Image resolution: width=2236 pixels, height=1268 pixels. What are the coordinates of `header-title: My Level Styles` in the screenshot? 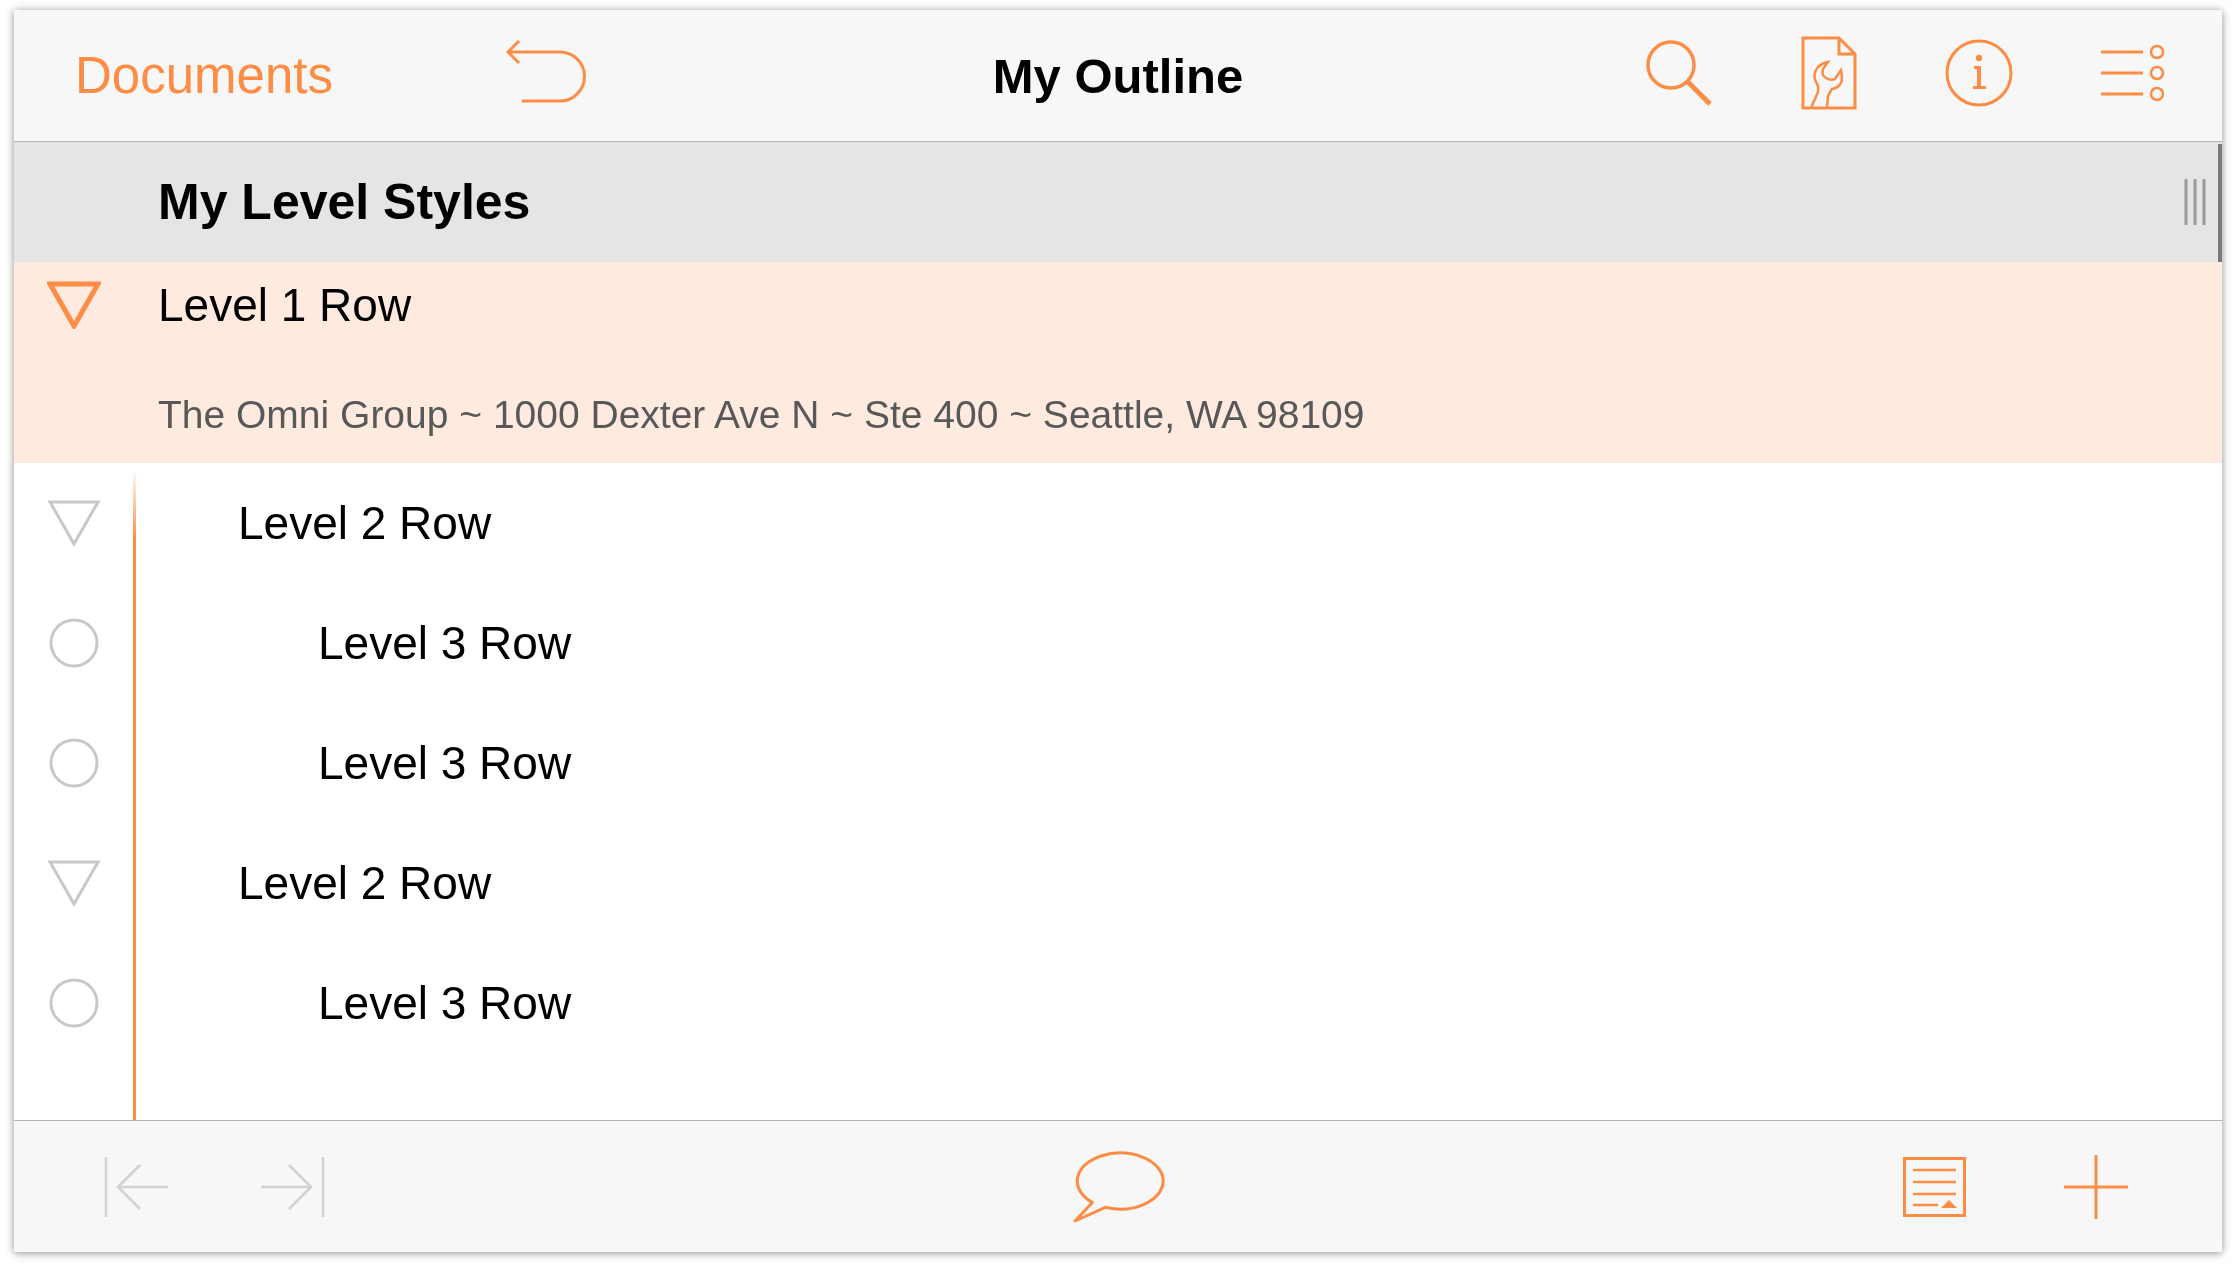 It's located at (344, 202).